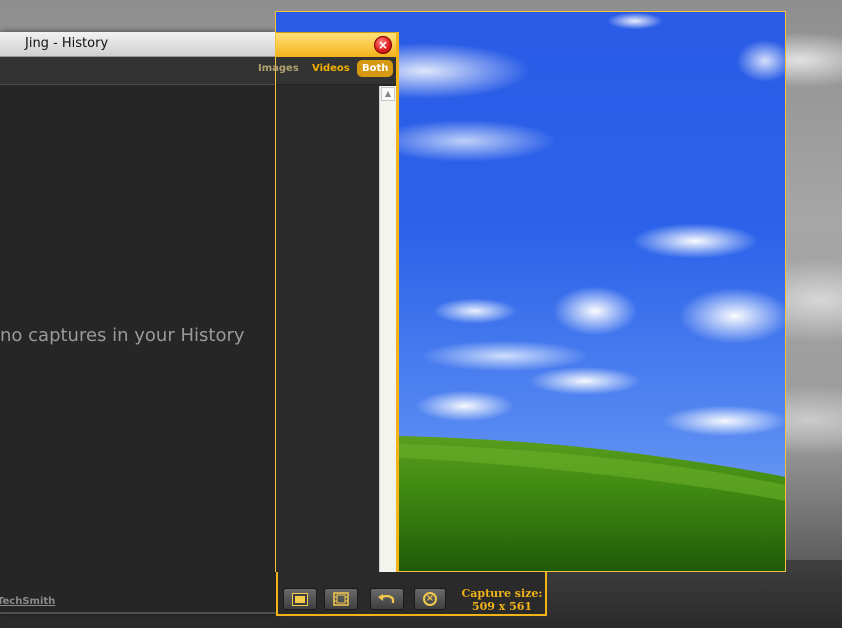 Image resolution: width=842 pixels, height=628 pixels. Describe the element at coordinates (122, 335) in the screenshot. I see `empty-history-message: no captures in your History` at that location.